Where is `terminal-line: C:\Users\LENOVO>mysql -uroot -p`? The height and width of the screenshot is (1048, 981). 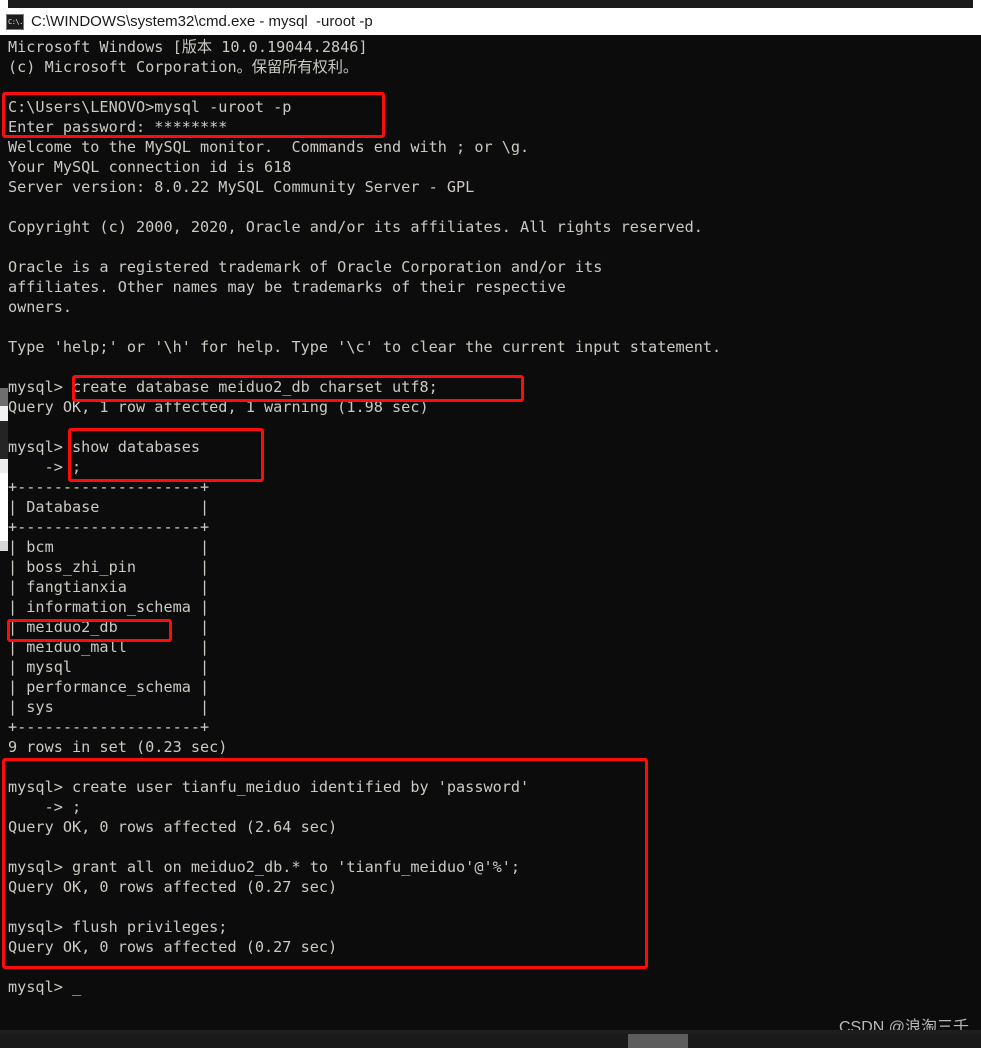
terminal-line: C:\Users\LENOVO>mysql -uroot -p is located at coordinates (150, 107).